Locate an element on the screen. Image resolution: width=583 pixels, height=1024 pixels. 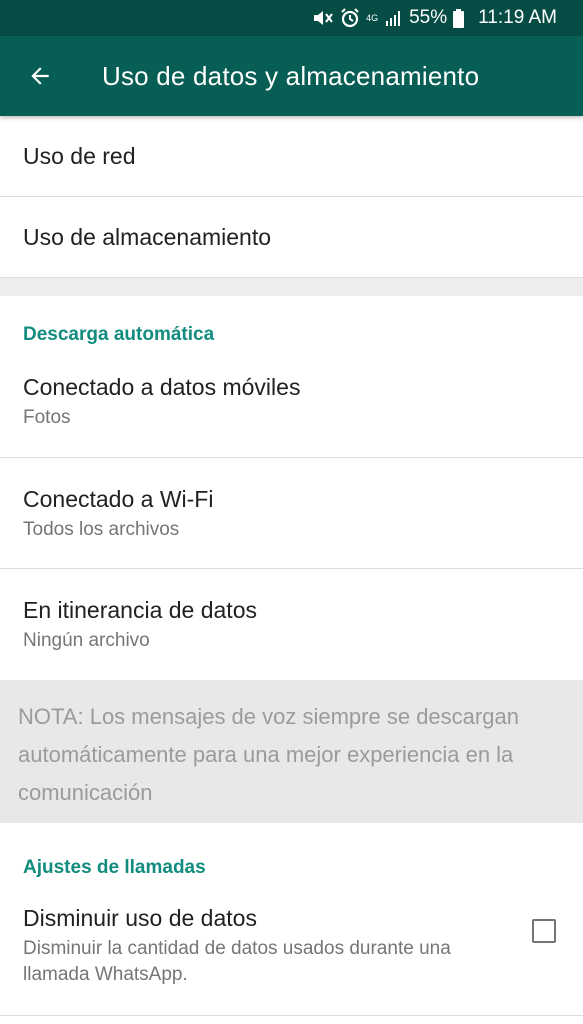
page-title: Uso de datos y almacenamiento is located at coordinates (291, 75).